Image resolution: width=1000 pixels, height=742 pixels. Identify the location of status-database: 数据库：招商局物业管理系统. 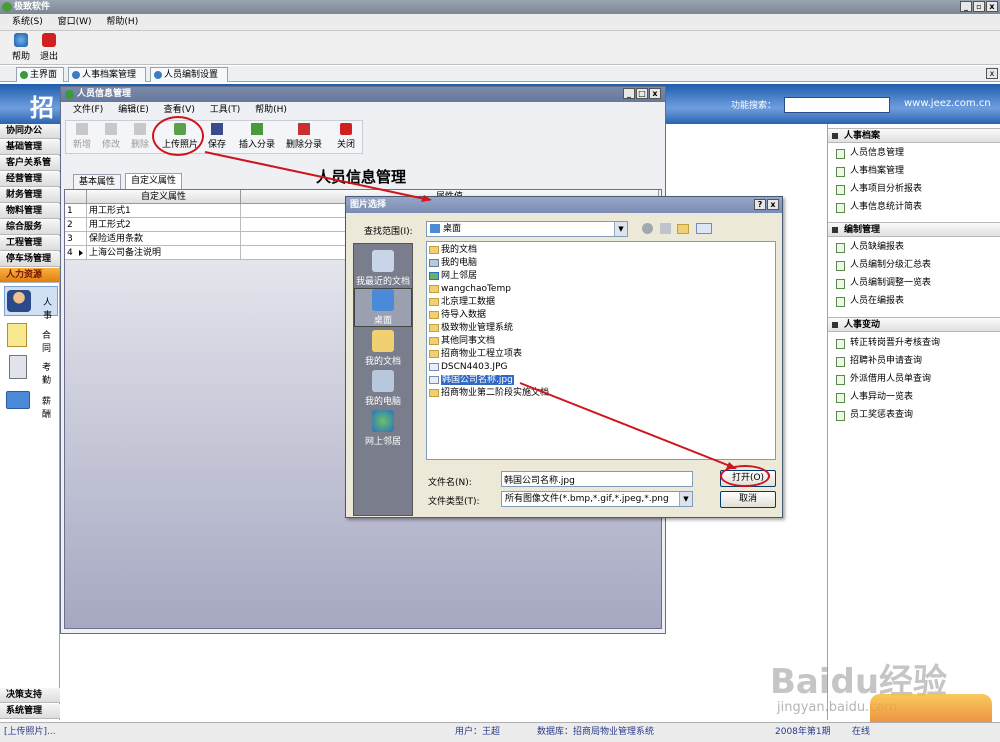
(596, 732).